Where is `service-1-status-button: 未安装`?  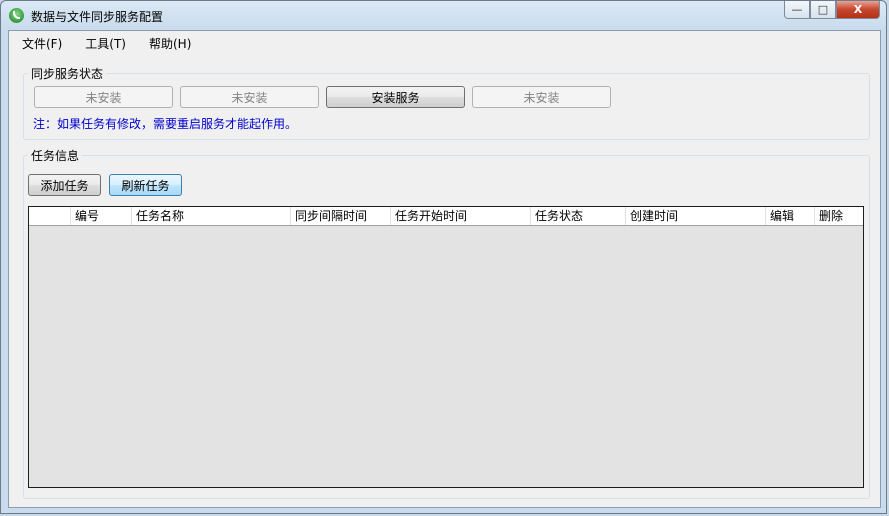
service-1-status-button: 未安装 is located at coordinates (103, 97).